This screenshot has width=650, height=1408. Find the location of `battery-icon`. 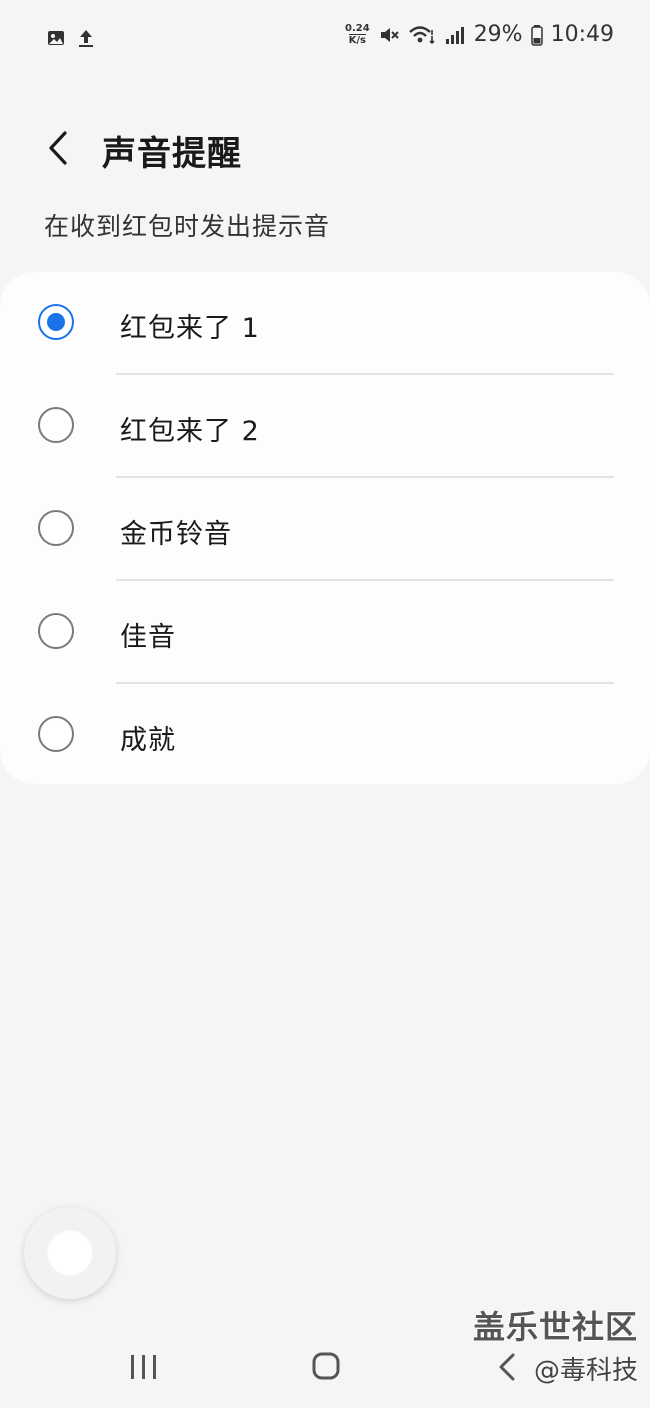

battery-icon is located at coordinates (536, 35).